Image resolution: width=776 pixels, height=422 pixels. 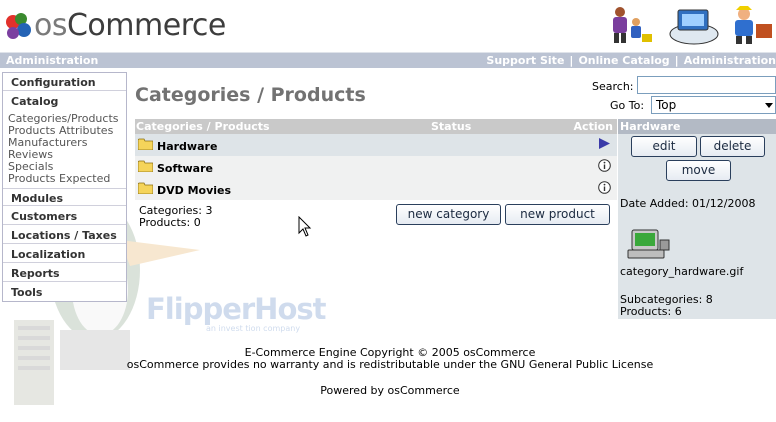 What do you see at coordinates (63, 179) in the screenshot?
I see `menu-products-expected: Products Expected` at bounding box center [63, 179].